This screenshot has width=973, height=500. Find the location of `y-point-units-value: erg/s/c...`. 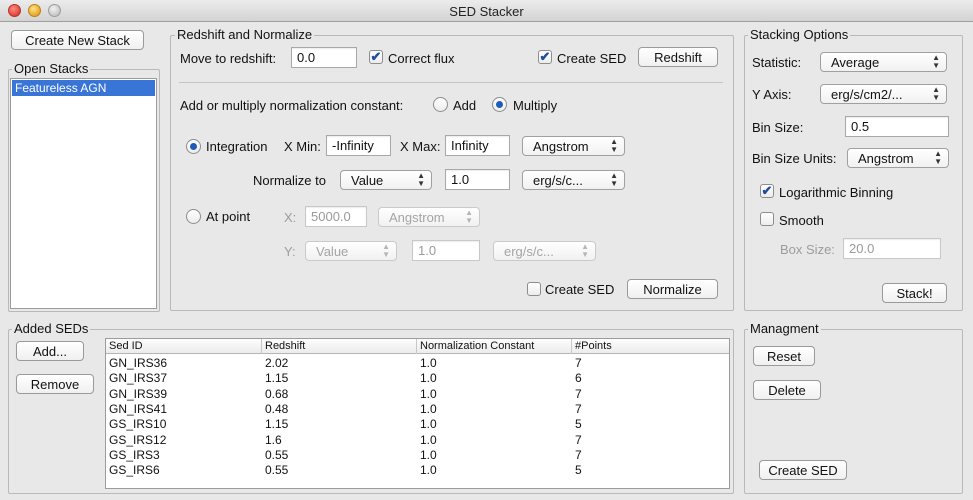

y-point-units-value: erg/s/c... is located at coordinates (529, 251).